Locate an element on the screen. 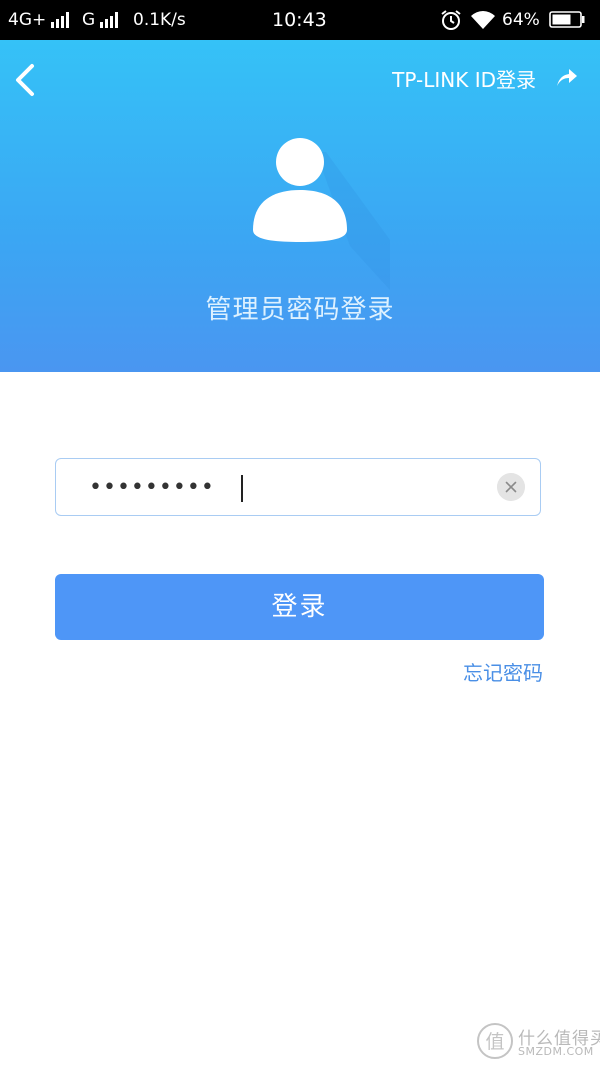 This screenshot has height=1067, width=600. watermark: 值 什么值得买 SMZDM.COM is located at coordinates (538, 1042).